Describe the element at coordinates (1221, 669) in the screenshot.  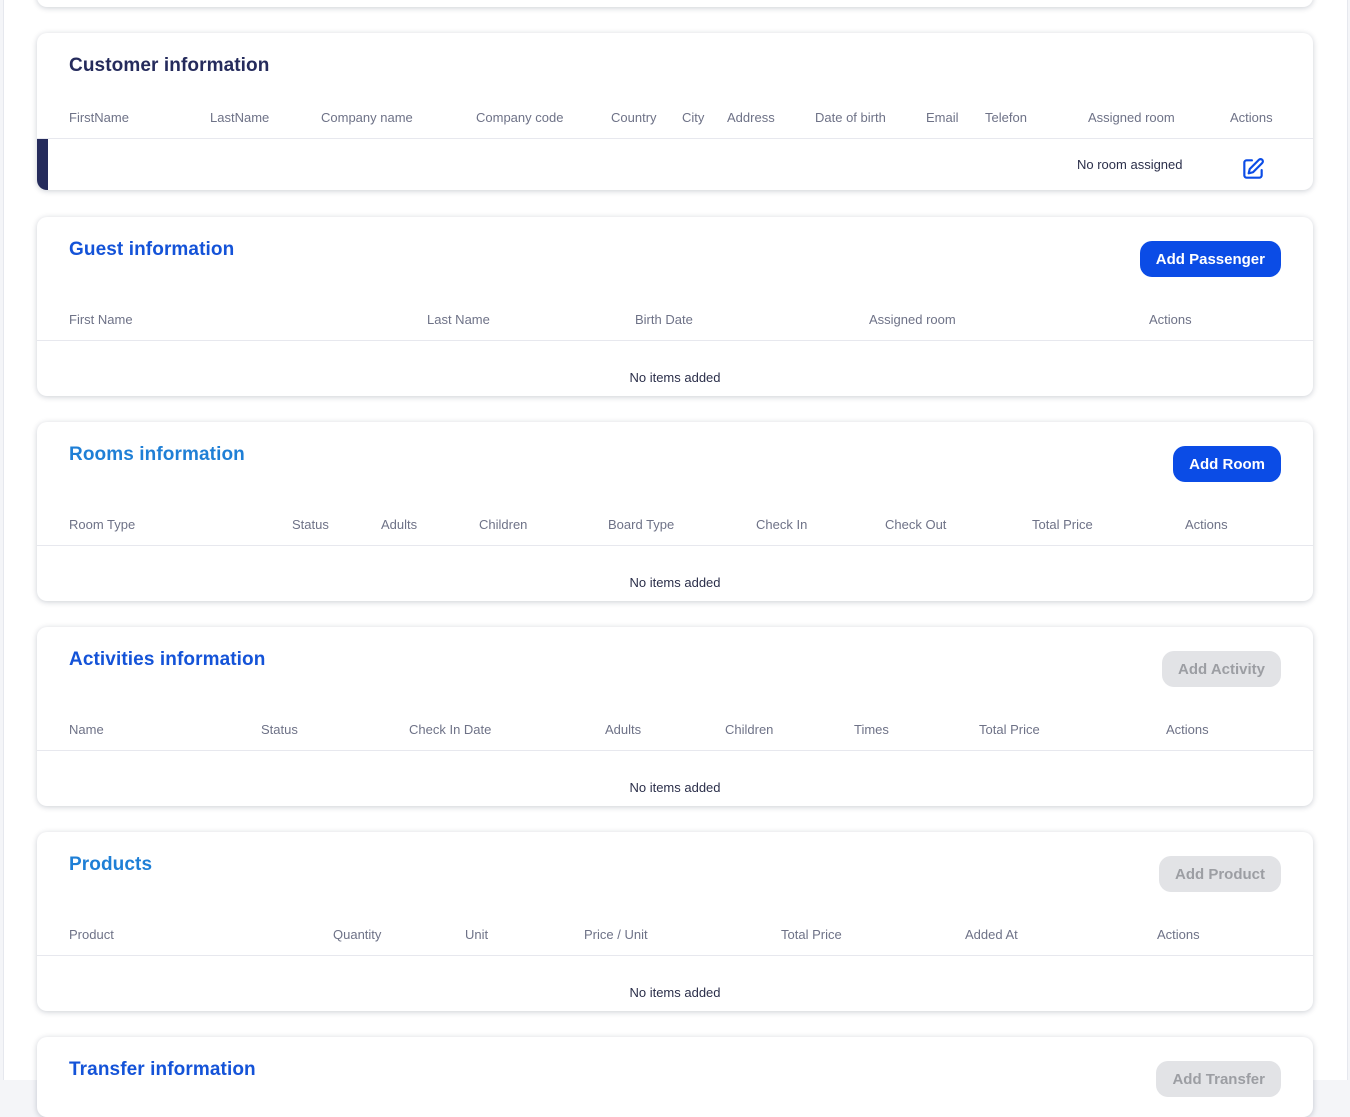
I see `add-activity-button: Add Activity` at that location.